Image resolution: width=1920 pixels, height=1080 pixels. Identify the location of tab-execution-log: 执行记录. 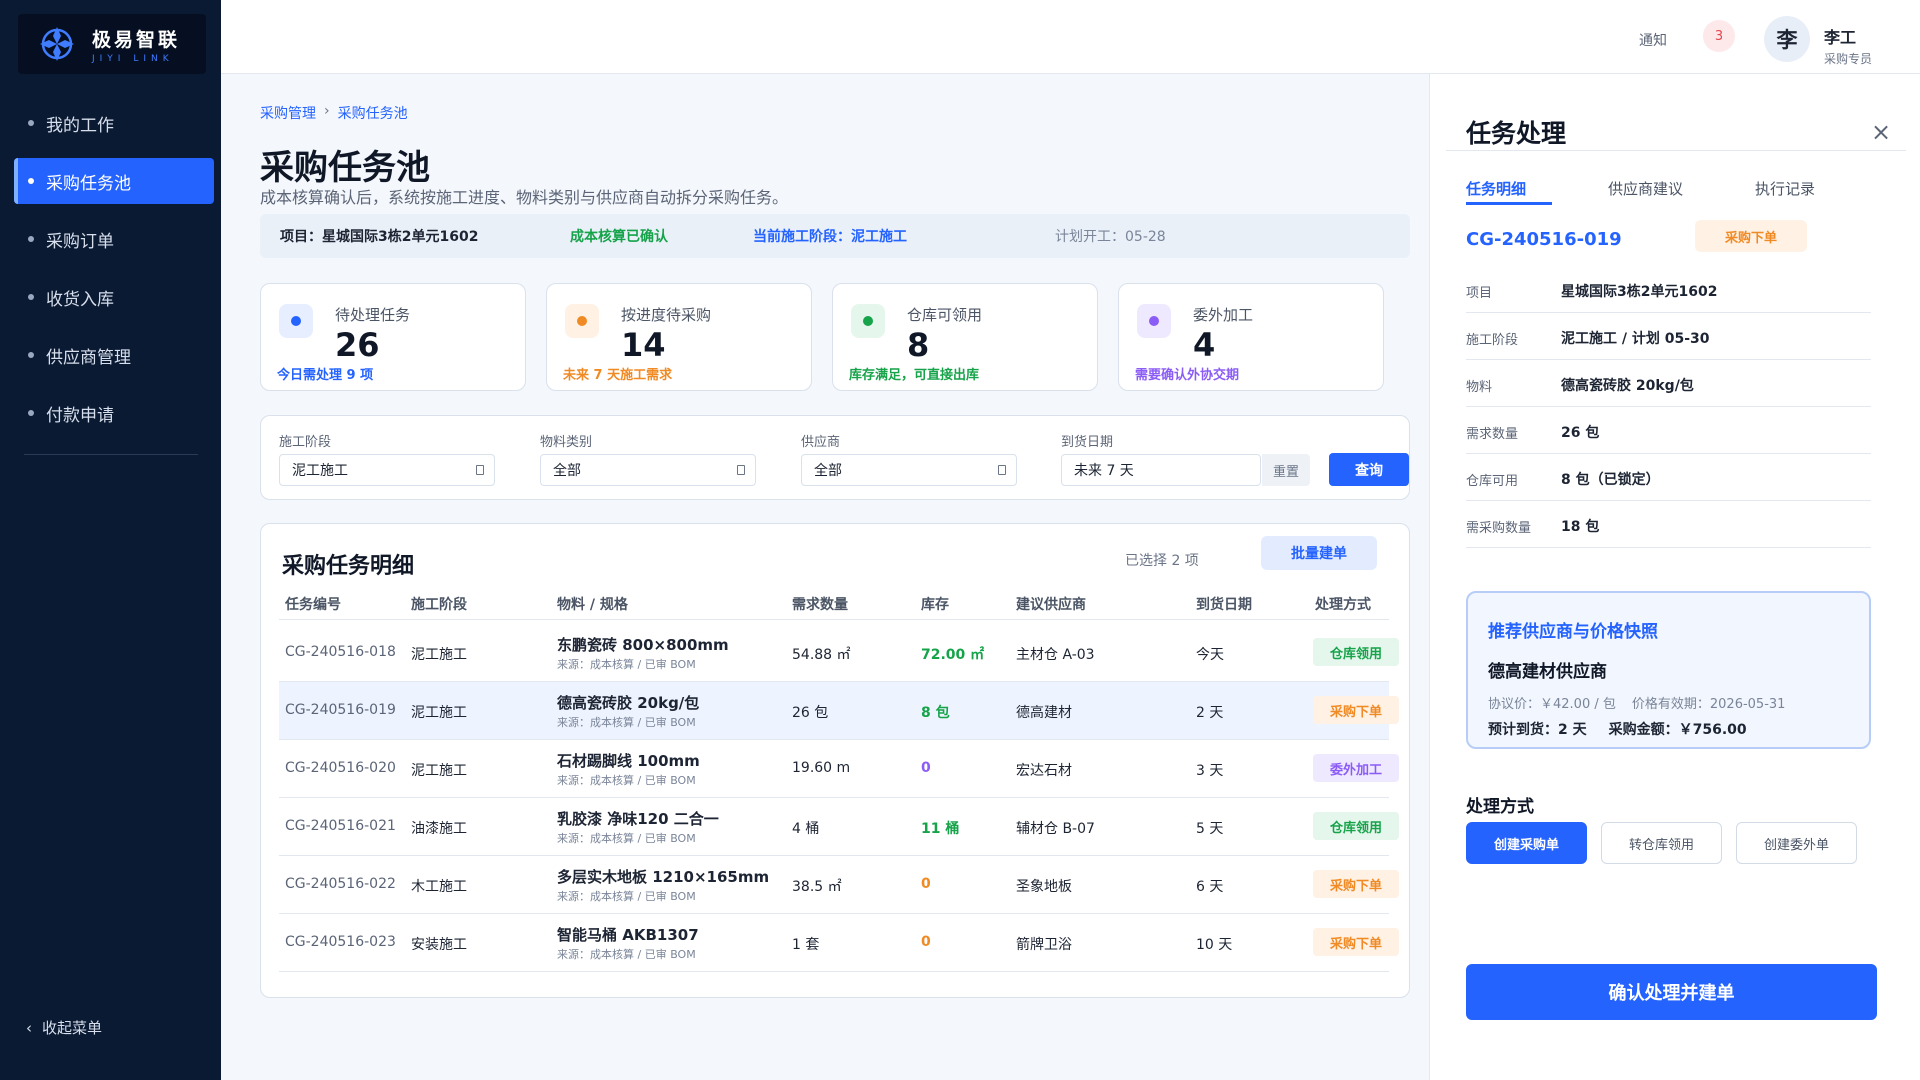
(1785, 188).